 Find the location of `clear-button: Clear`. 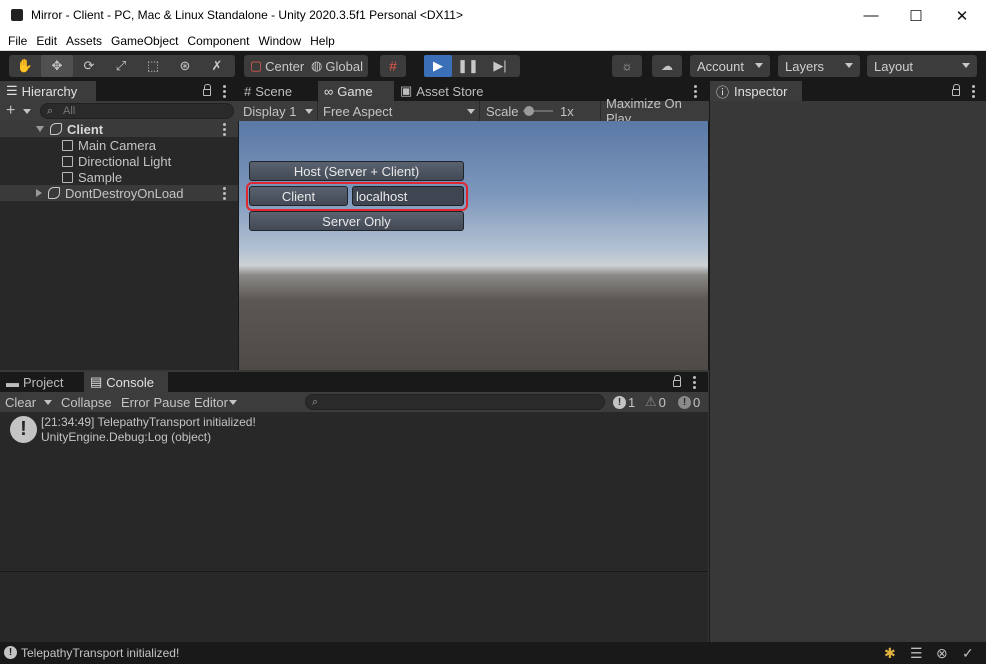

clear-button: Clear is located at coordinates (20, 402).